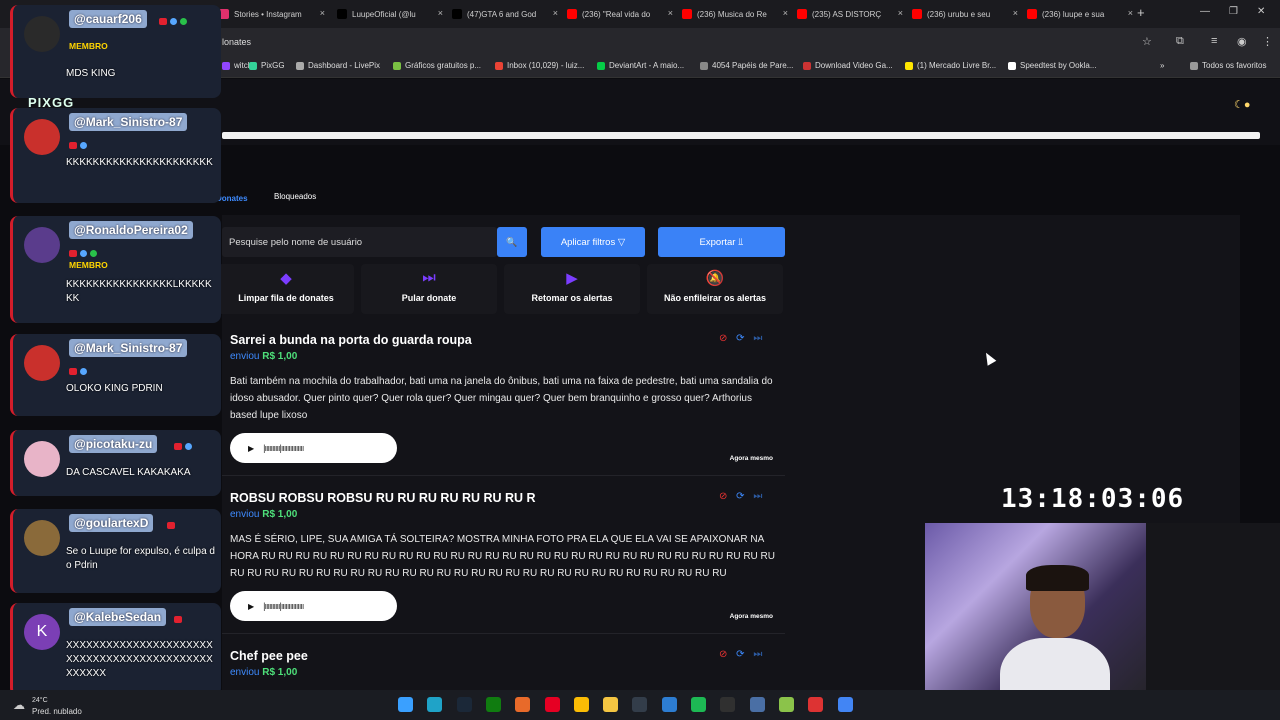  Describe the element at coordinates (728, 704) in the screenshot. I see `obs-icon` at that location.